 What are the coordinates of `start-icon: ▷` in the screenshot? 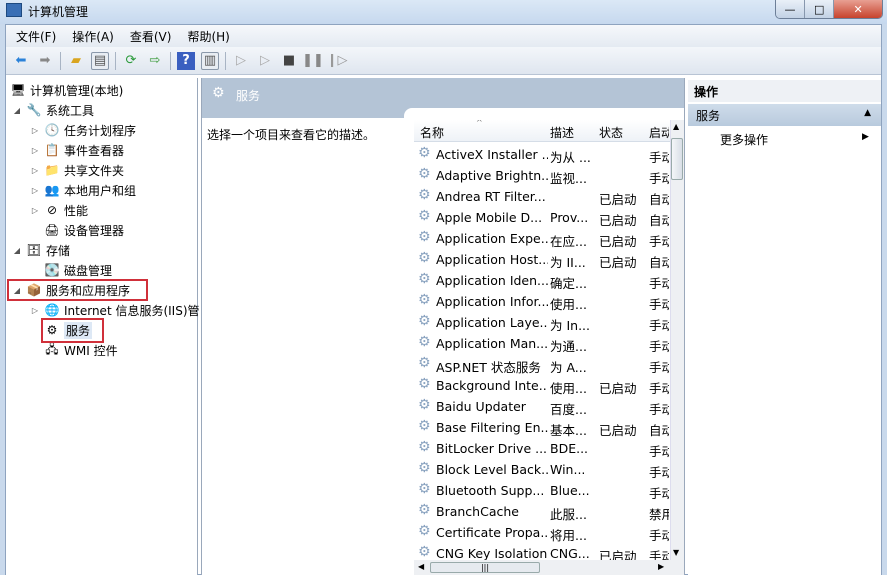 It's located at (241, 61).